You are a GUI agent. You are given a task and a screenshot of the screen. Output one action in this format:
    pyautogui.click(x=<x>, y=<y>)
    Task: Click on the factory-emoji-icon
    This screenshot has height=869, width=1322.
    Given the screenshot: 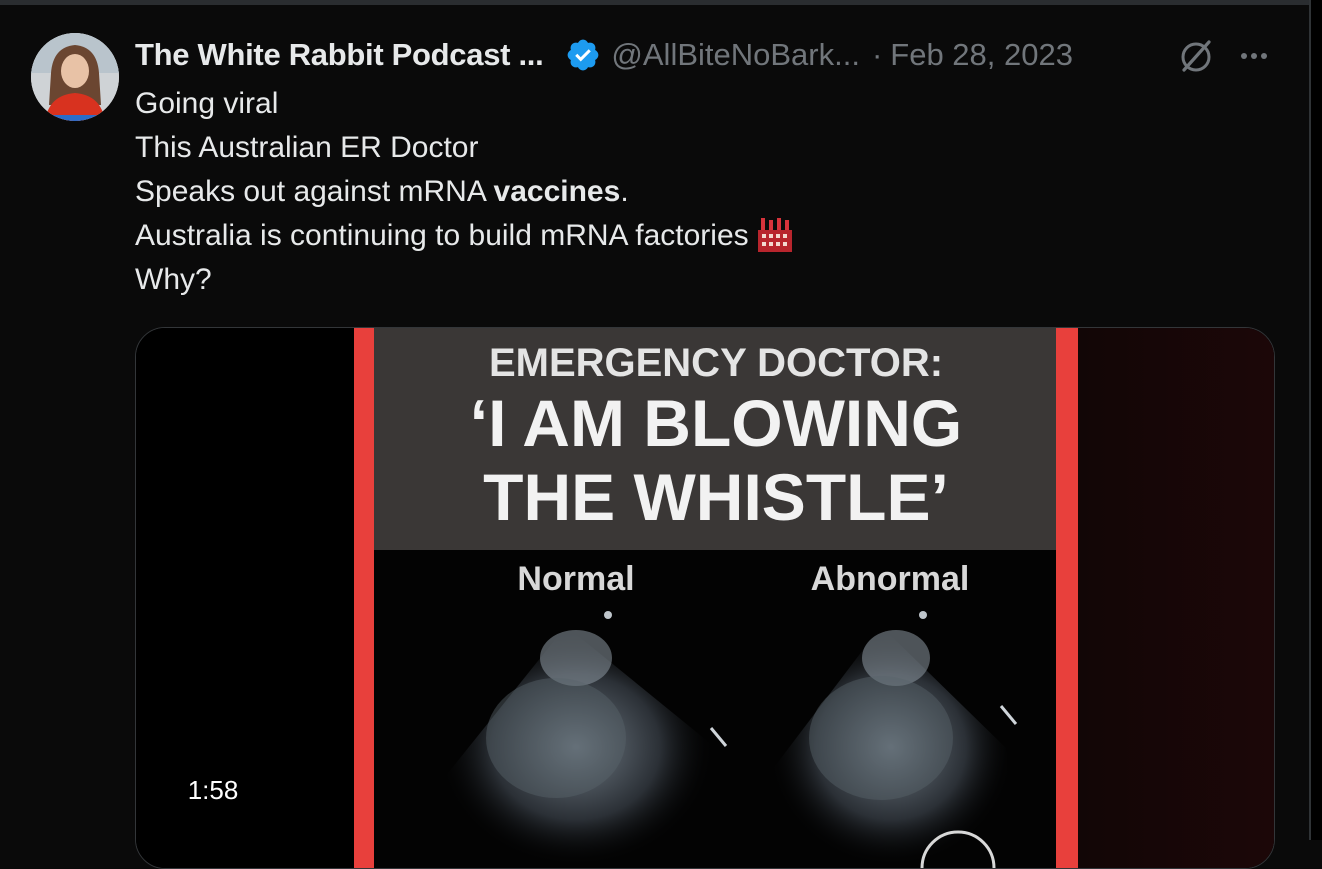 What is the action you would take?
    pyautogui.click(x=774, y=235)
    